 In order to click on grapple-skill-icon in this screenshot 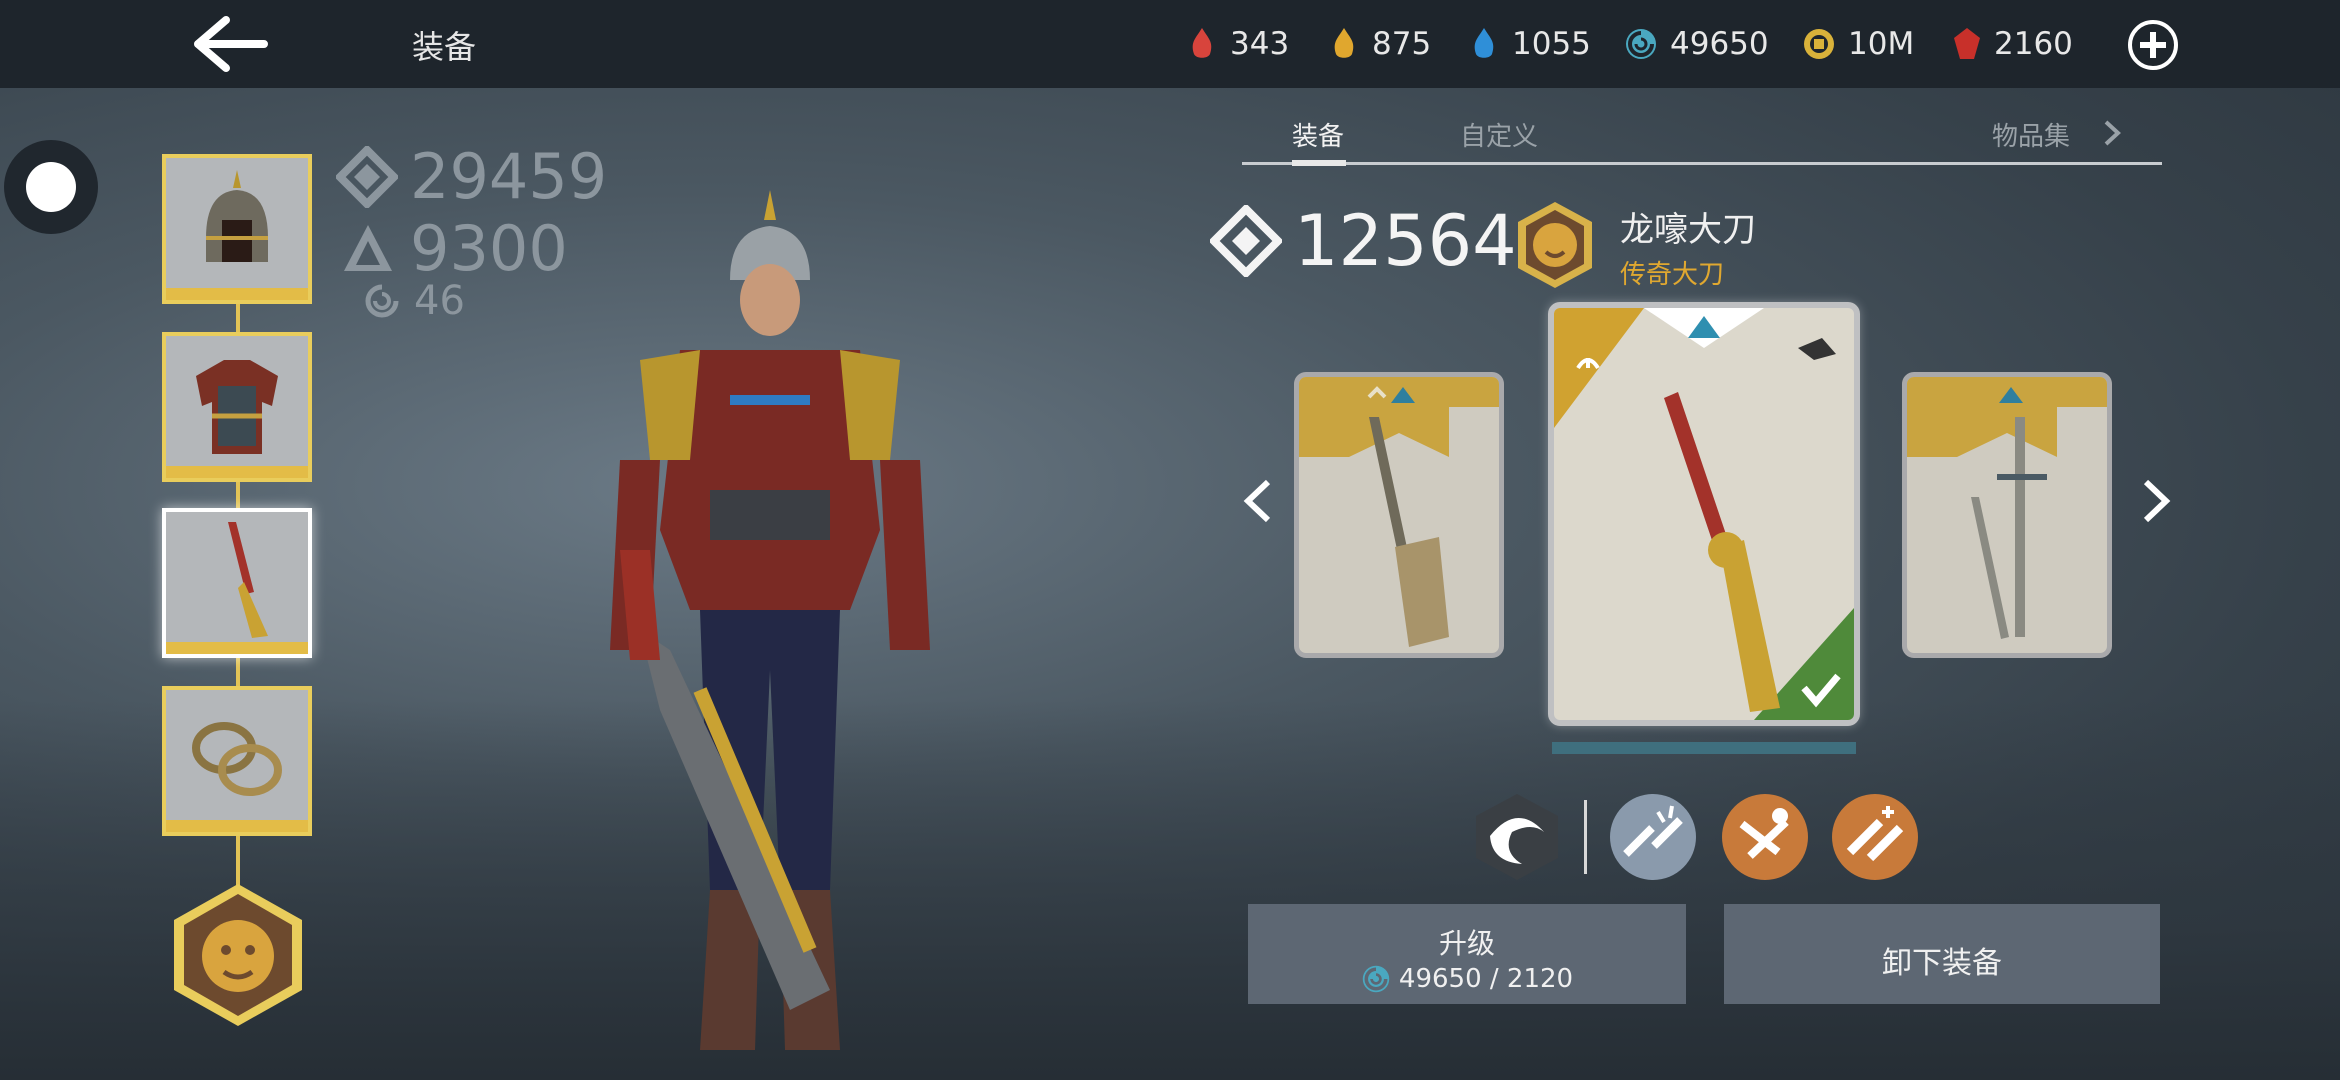, I will do `click(1765, 837)`.